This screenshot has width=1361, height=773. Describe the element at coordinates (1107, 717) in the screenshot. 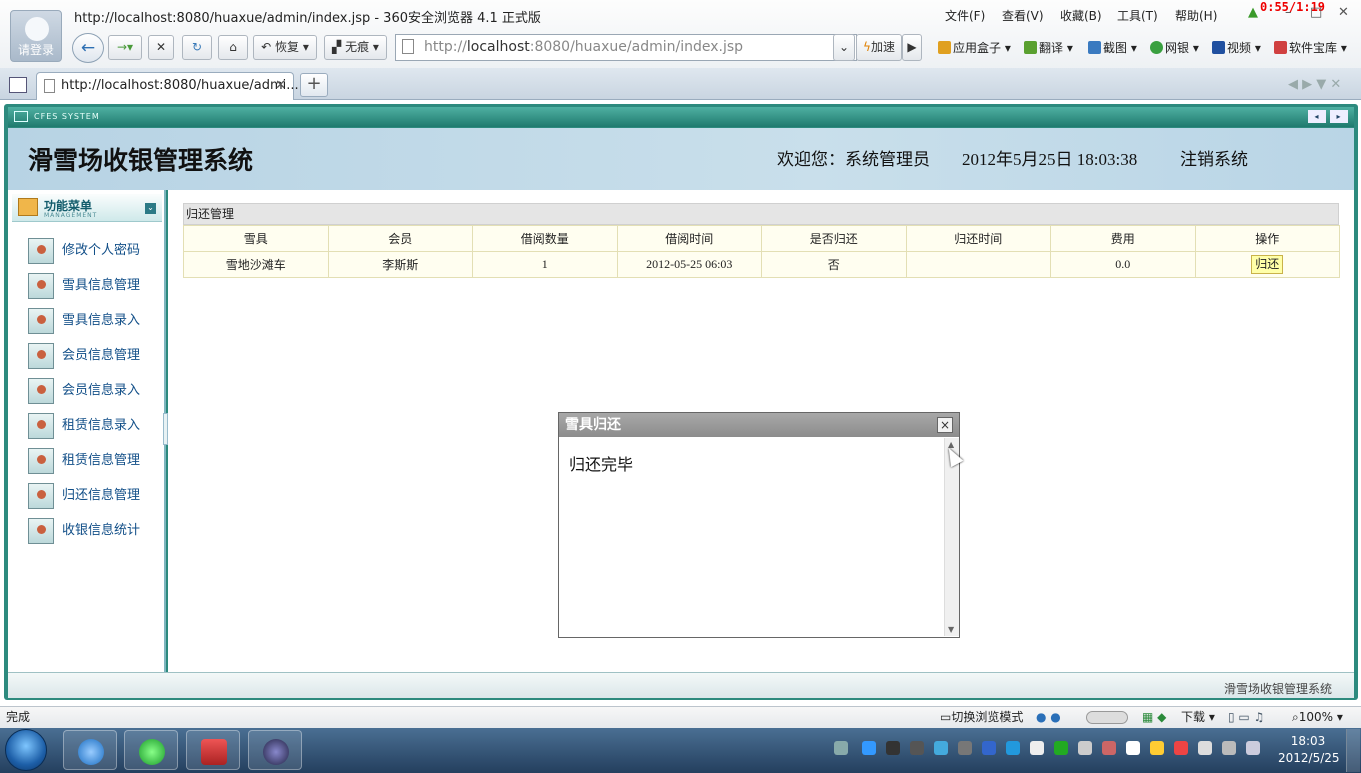

I see `toggle-icon` at that location.